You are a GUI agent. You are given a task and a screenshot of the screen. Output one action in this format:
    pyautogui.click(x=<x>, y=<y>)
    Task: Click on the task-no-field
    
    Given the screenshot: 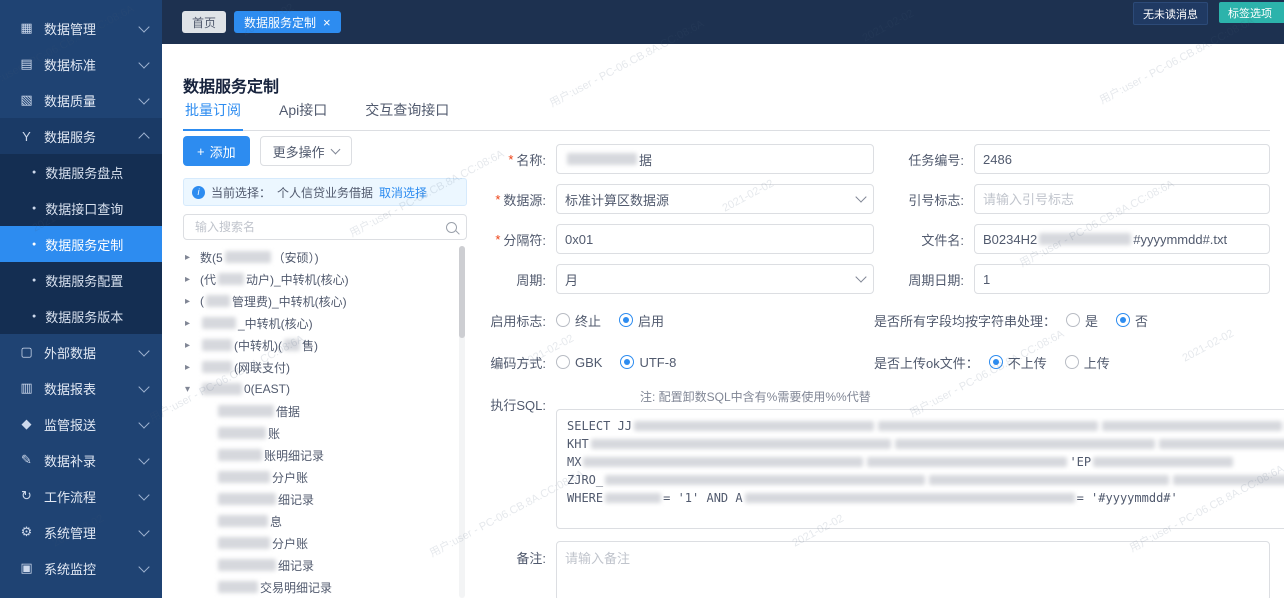 What is the action you would take?
    pyautogui.click(x=1122, y=159)
    